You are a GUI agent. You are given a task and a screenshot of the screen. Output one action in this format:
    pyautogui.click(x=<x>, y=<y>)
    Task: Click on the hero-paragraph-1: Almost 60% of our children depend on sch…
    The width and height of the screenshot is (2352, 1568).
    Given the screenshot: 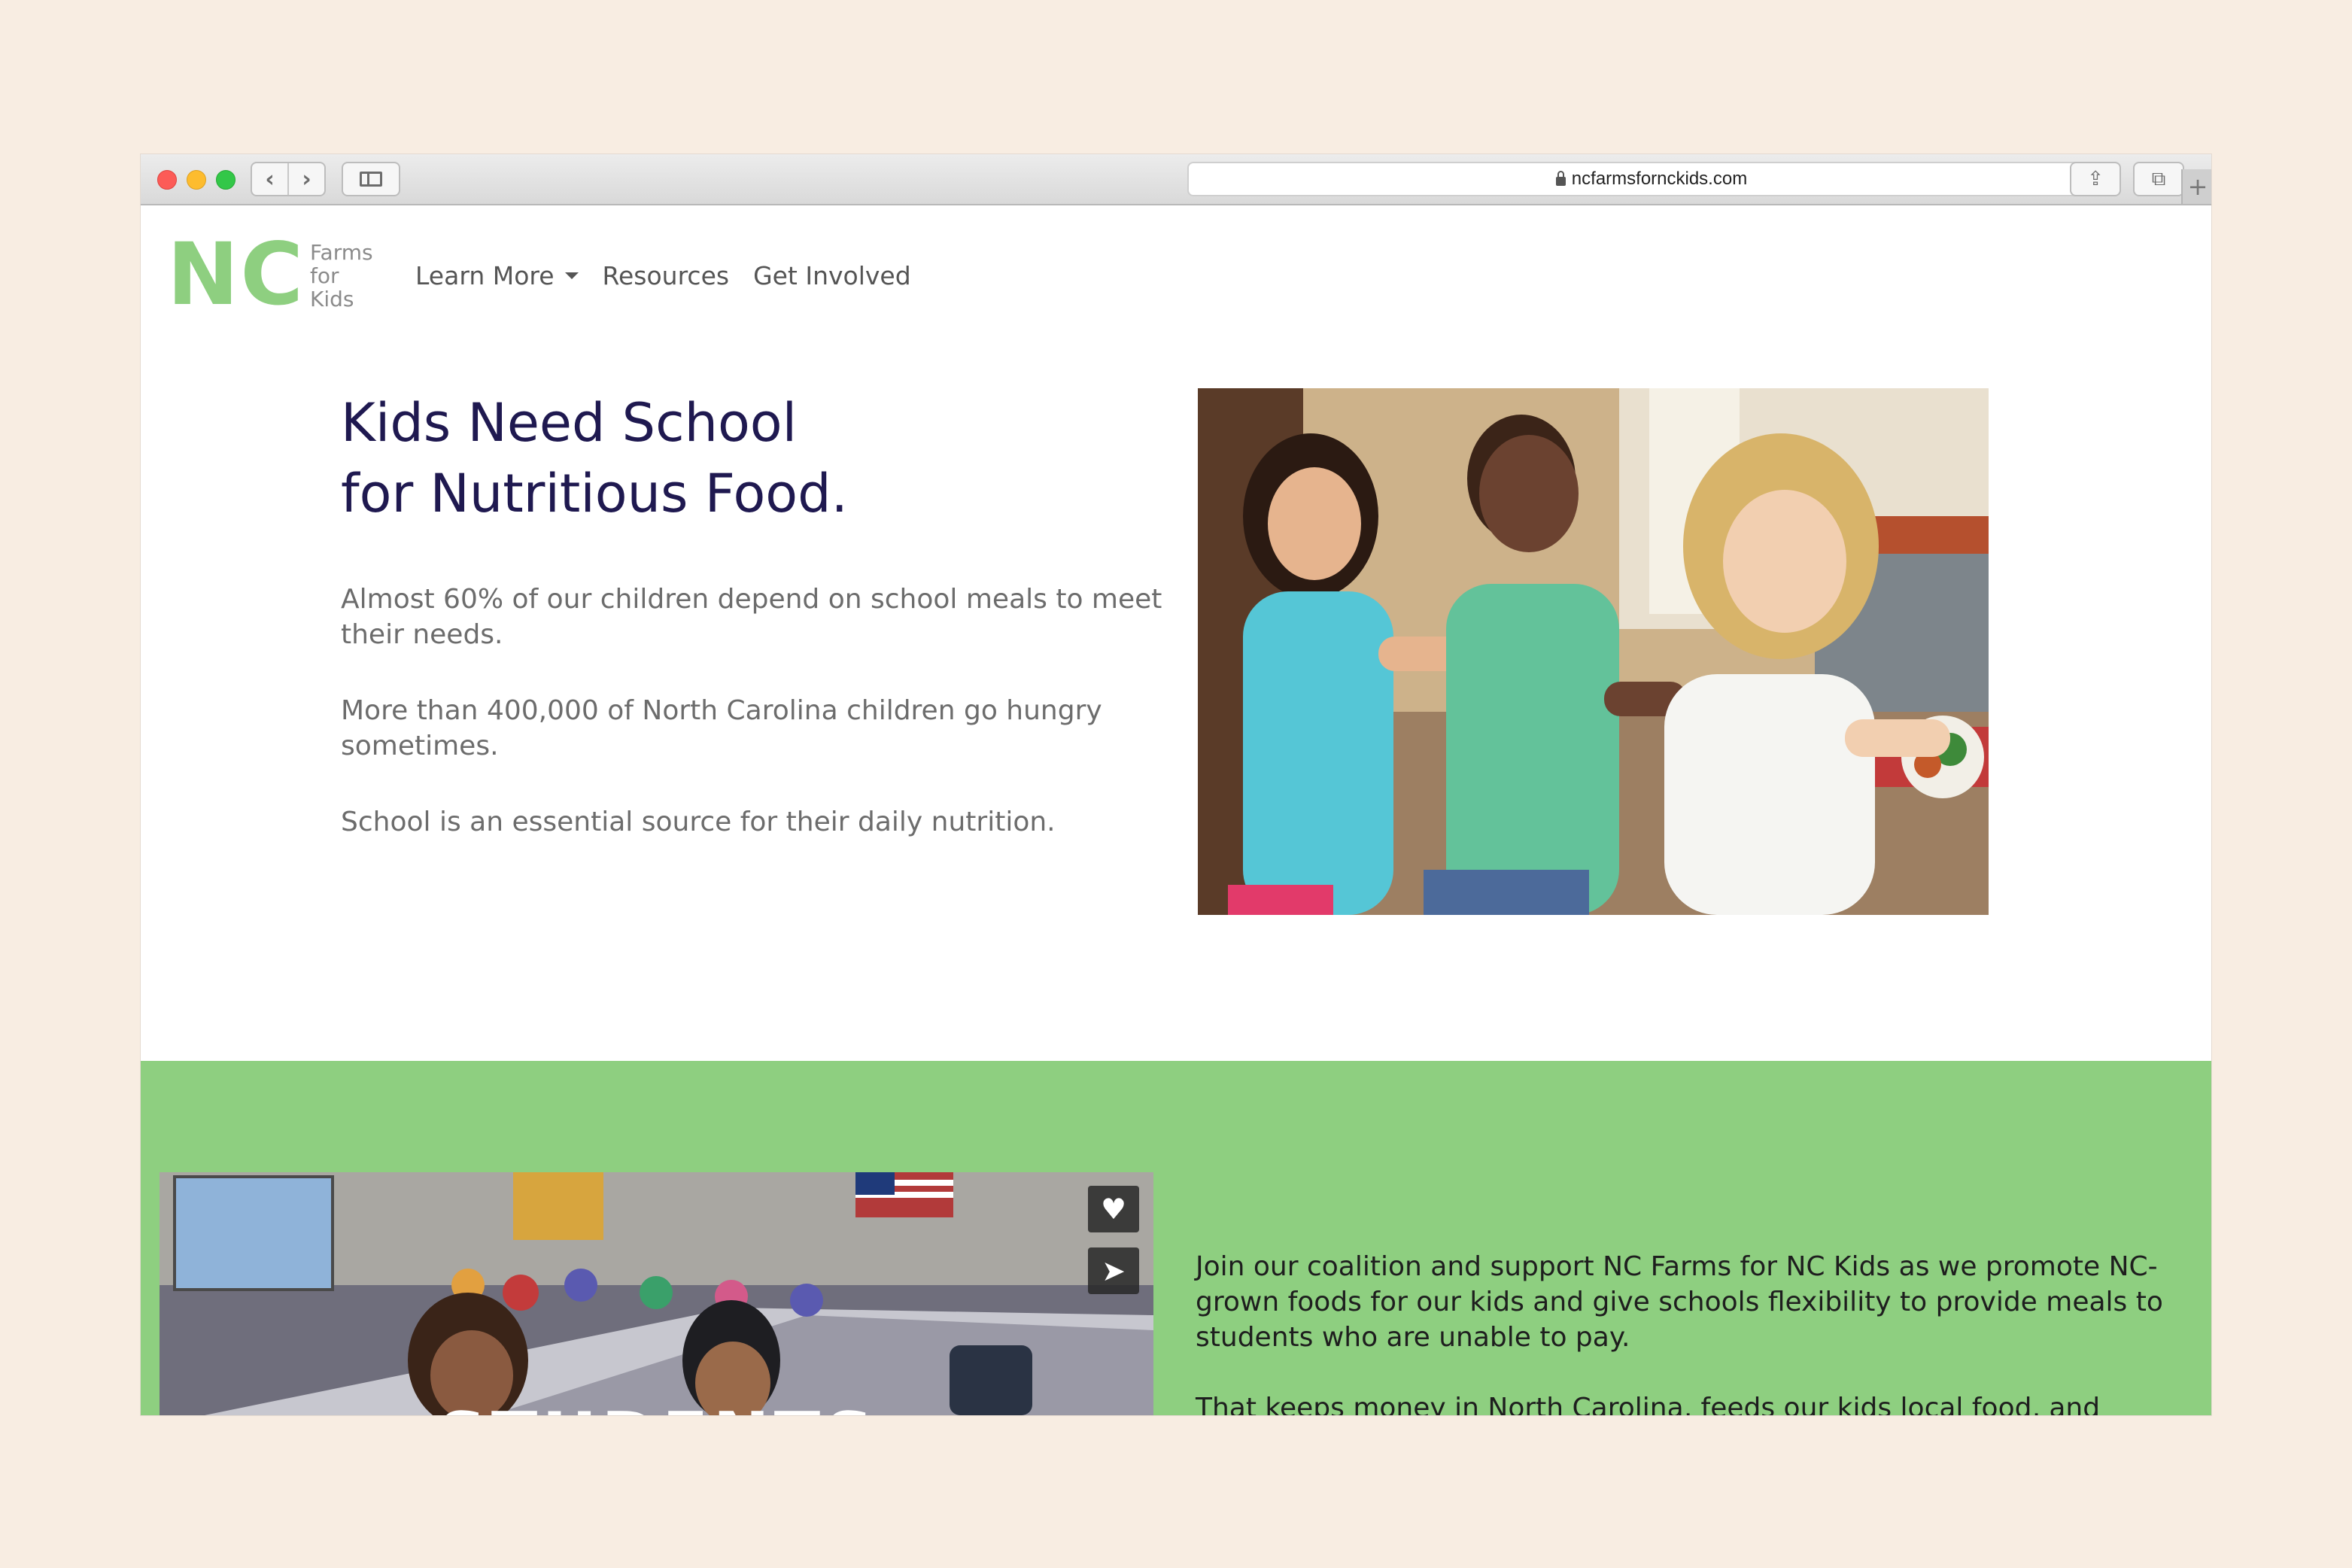 What is the action you would take?
    pyautogui.click(x=751, y=617)
    